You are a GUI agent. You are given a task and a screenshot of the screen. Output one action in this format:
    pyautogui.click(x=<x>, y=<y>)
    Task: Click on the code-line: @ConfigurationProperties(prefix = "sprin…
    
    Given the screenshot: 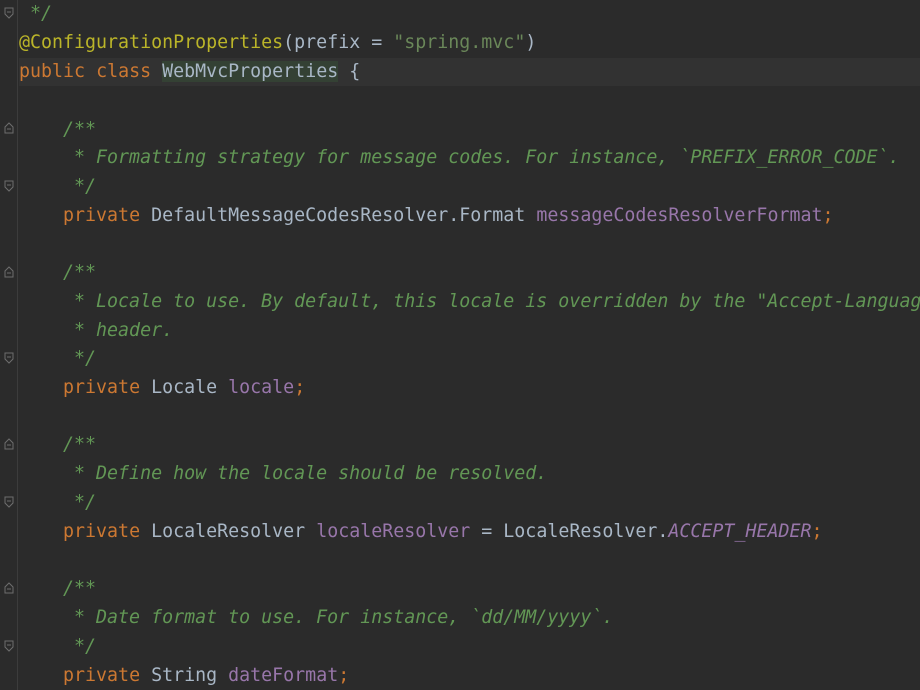 What is the action you would take?
    pyautogui.click(x=469, y=43)
    